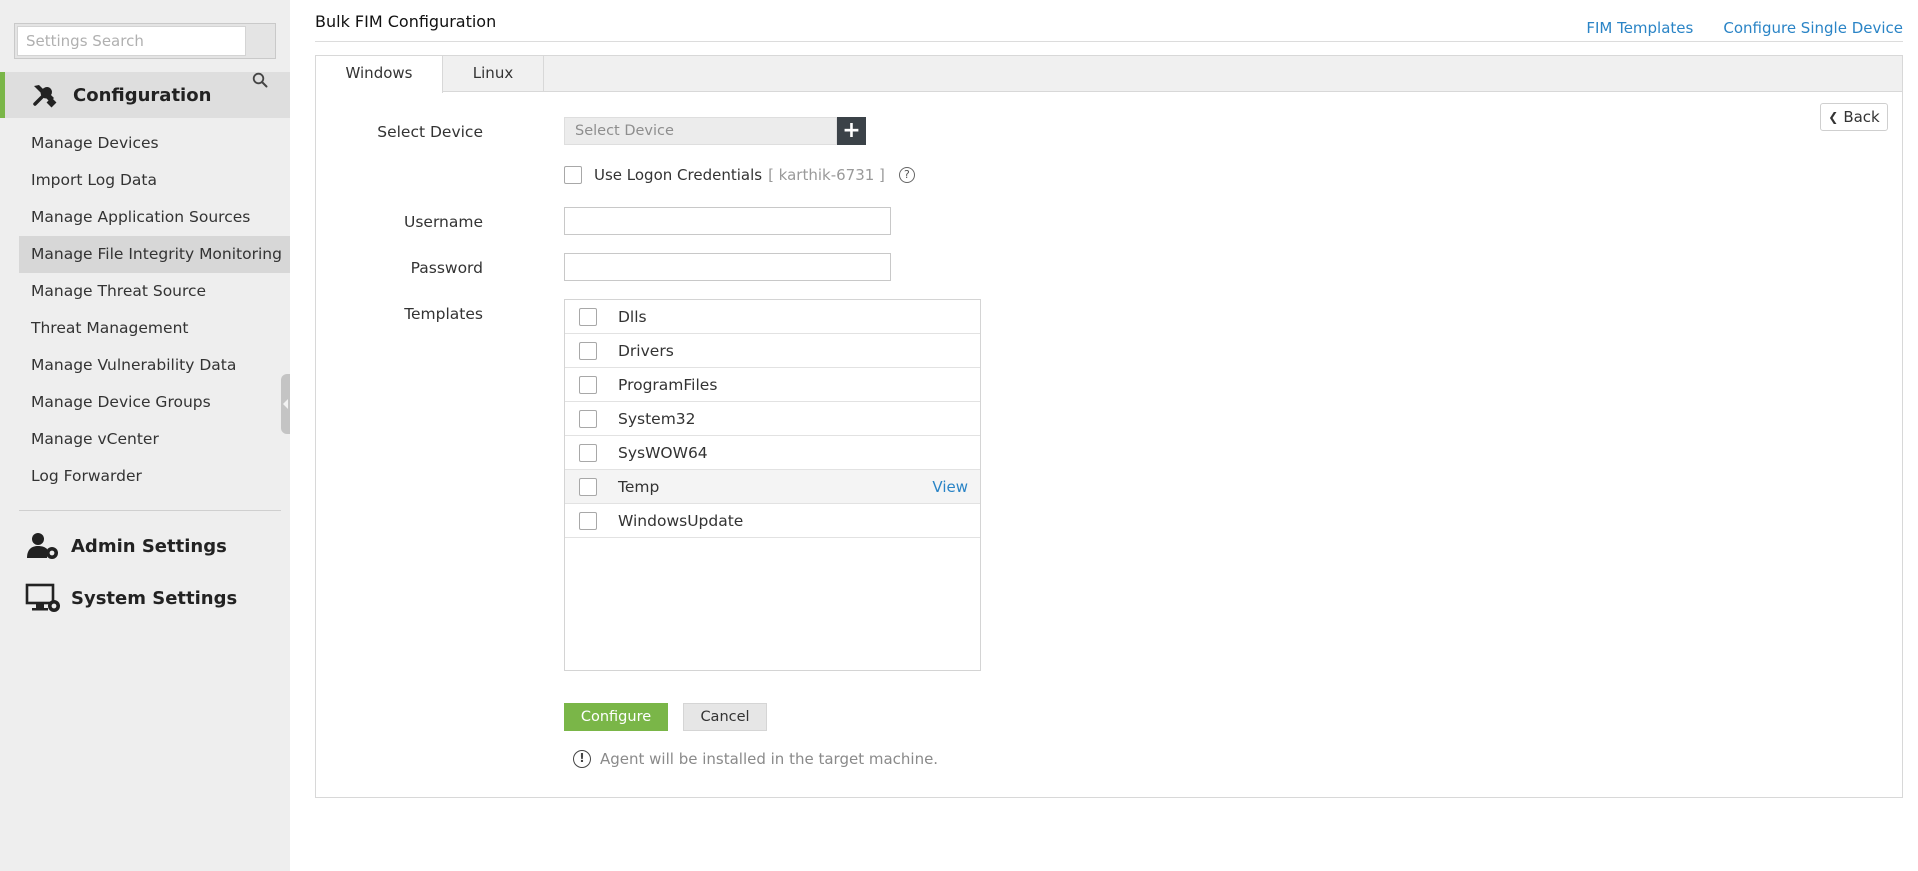  Describe the element at coordinates (154, 365) in the screenshot. I see `sidebar-item-manage-vulnerability-data: Manage Vulnerability Data` at that location.